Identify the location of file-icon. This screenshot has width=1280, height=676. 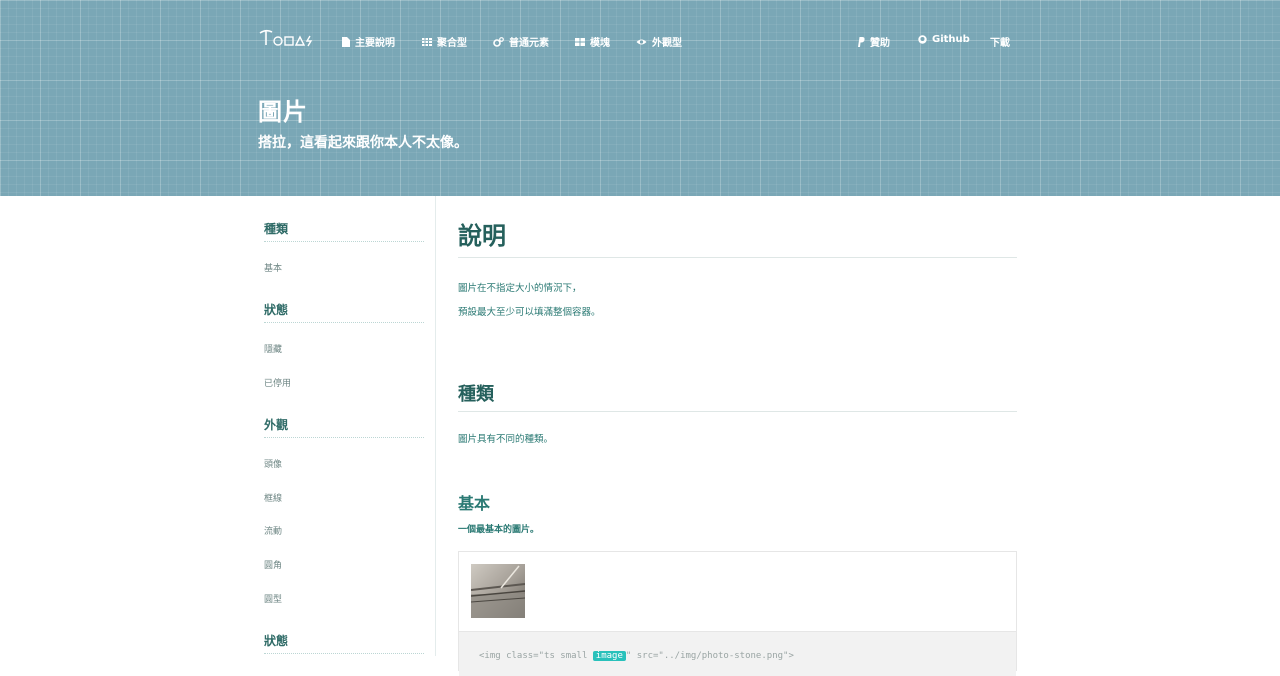
(346, 41).